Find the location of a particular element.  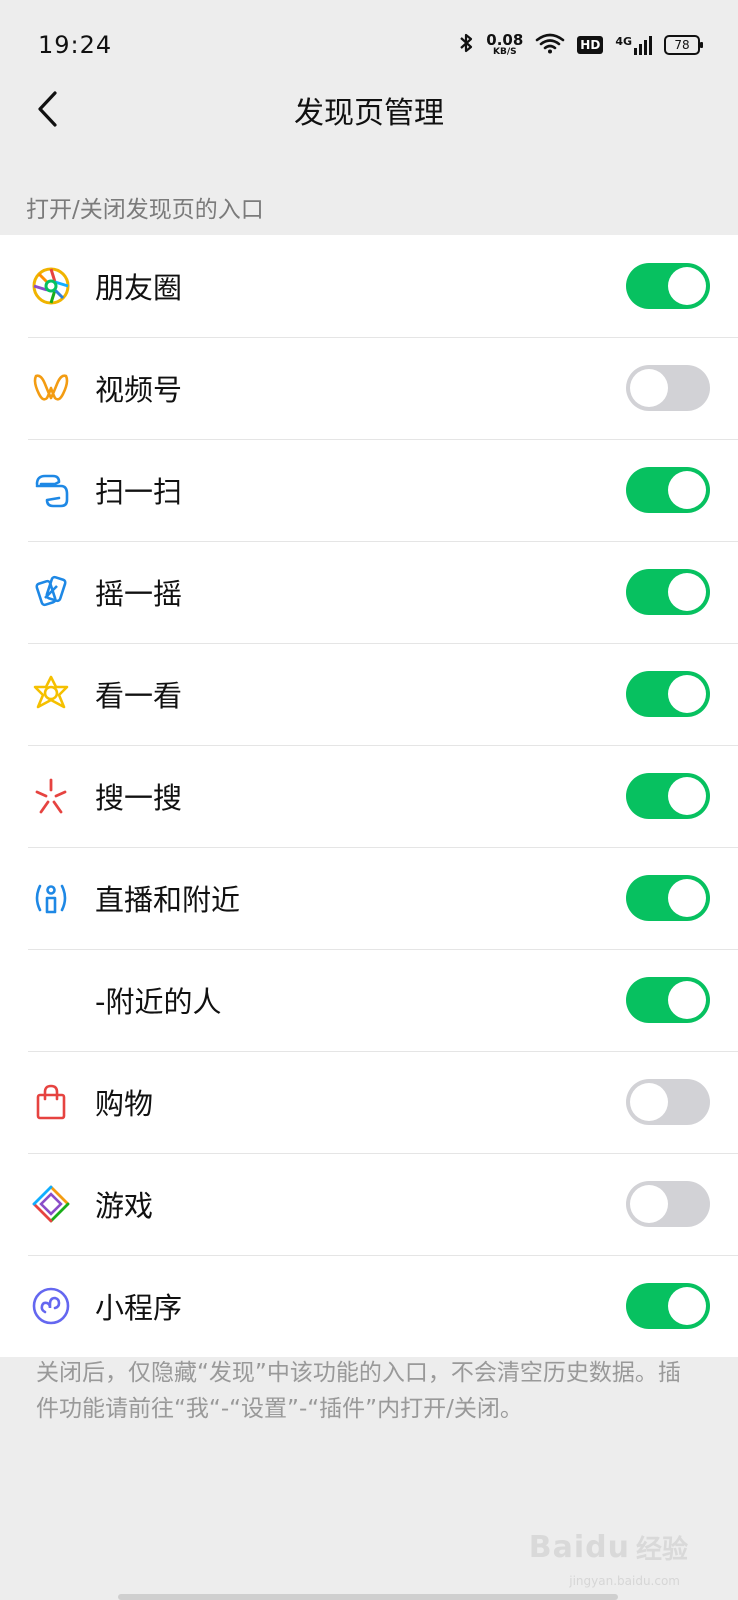

network-speed: 0.08 KB/S is located at coordinates (505, 44).